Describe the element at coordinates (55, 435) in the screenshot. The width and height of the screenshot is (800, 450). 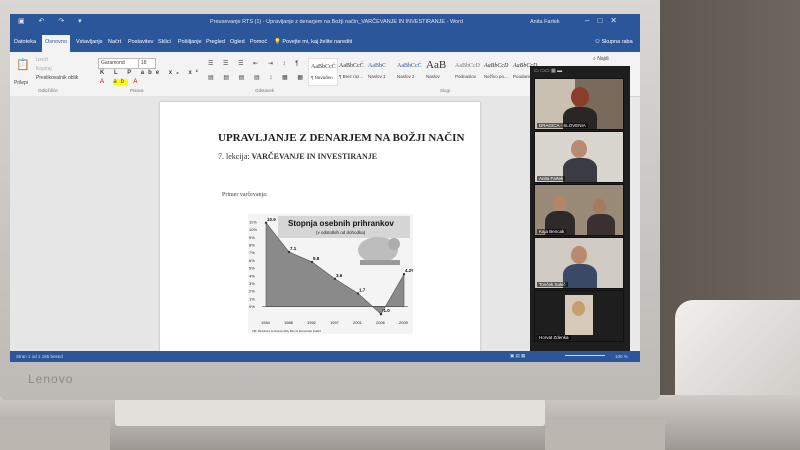
I see `laptop-palmrest-left` at that location.